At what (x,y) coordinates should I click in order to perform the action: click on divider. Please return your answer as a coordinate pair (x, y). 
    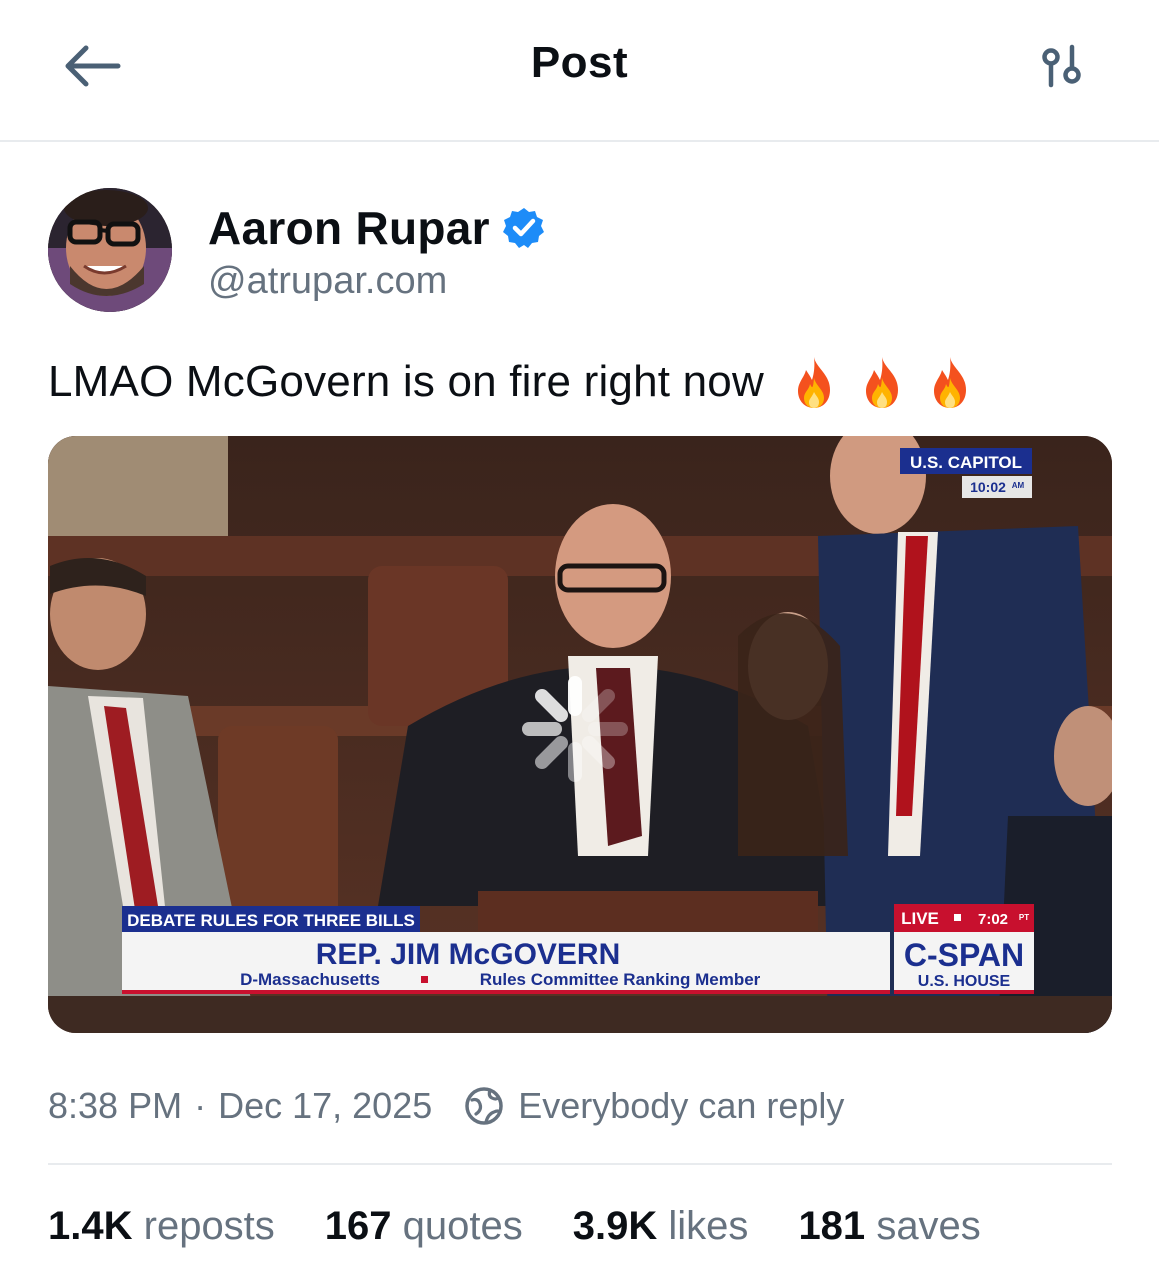
    Looking at the image, I should click on (580, 1164).